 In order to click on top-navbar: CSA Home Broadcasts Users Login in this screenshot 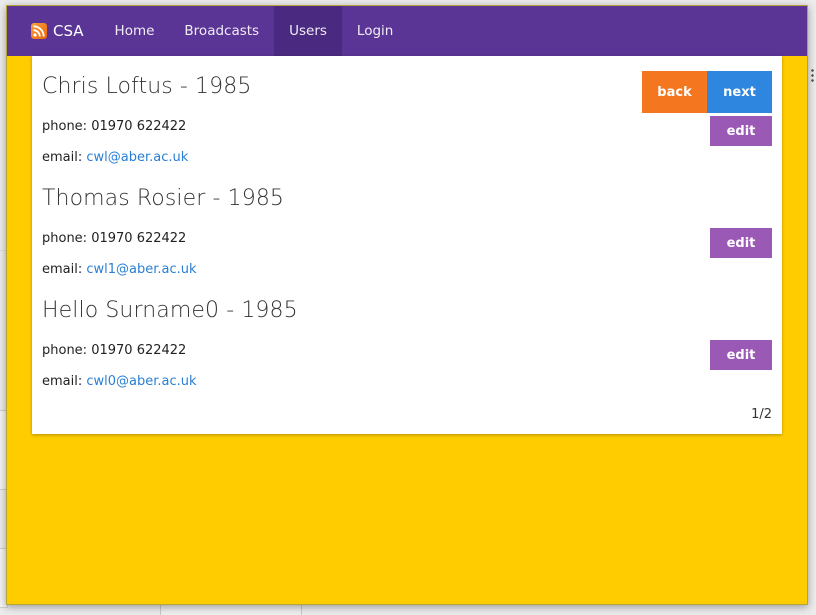, I will do `click(407, 31)`.